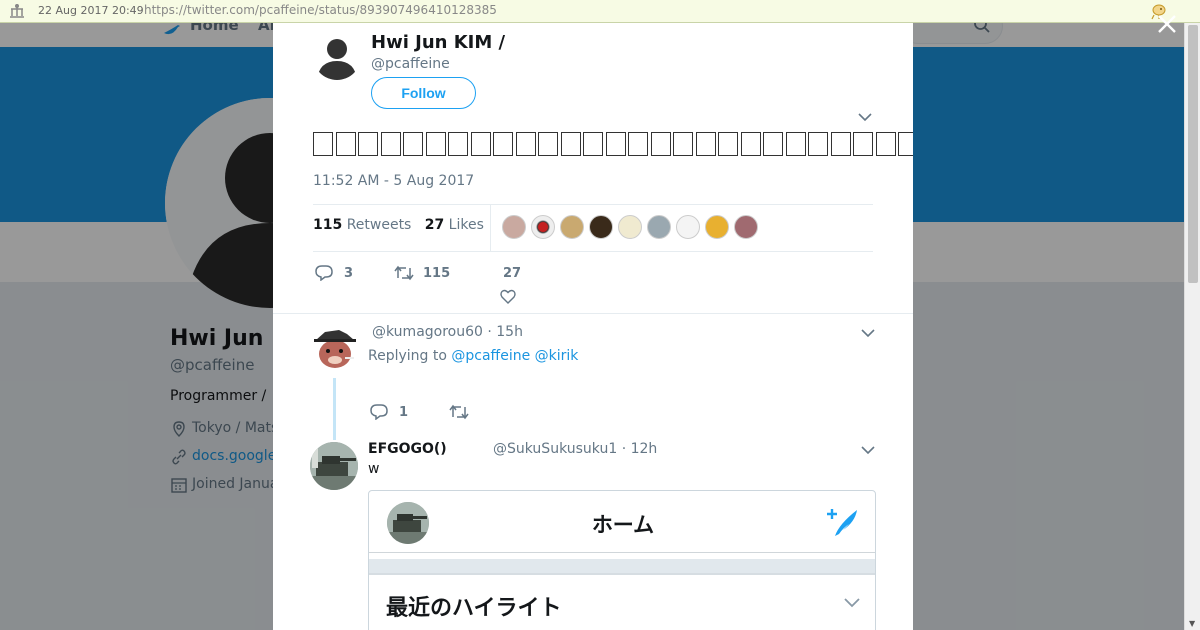 Image resolution: width=1200 pixels, height=630 pixels. I want to click on mention-link: @pcaffeine, so click(490, 356).